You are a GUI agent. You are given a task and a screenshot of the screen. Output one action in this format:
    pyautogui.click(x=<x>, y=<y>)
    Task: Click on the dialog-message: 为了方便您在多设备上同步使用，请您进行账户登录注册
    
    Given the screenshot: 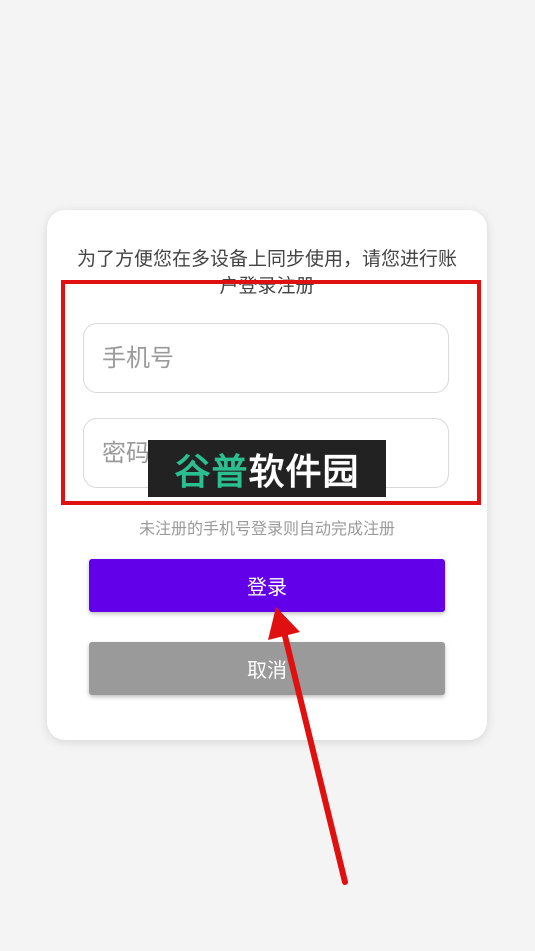 What is the action you would take?
    pyautogui.click(x=267, y=272)
    